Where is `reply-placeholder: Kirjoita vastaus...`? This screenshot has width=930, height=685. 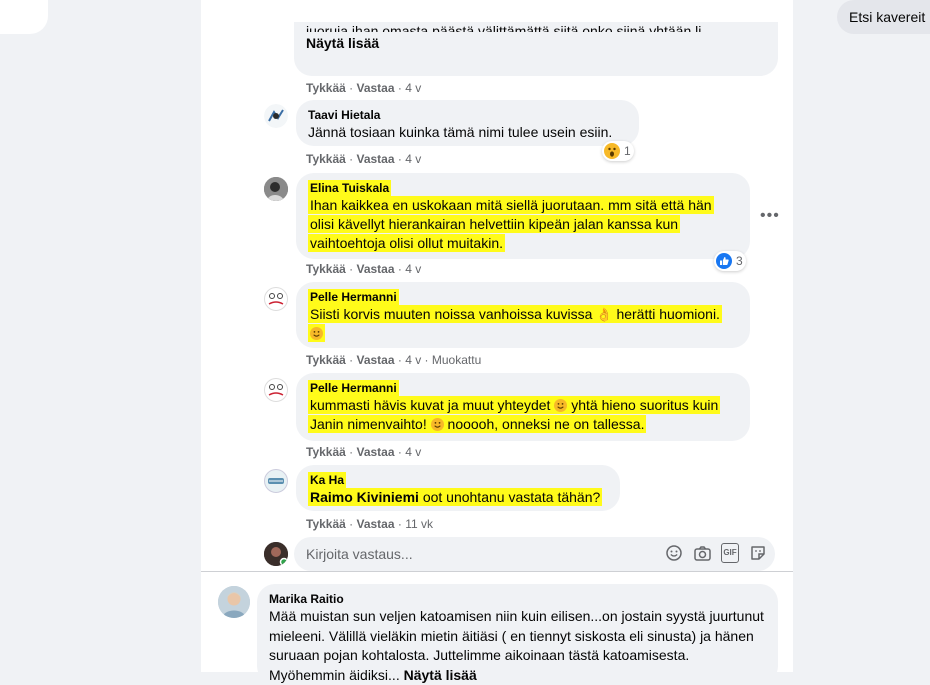 reply-placeholder: Kirjoita vastaus... is located at coordinates (359, 554).